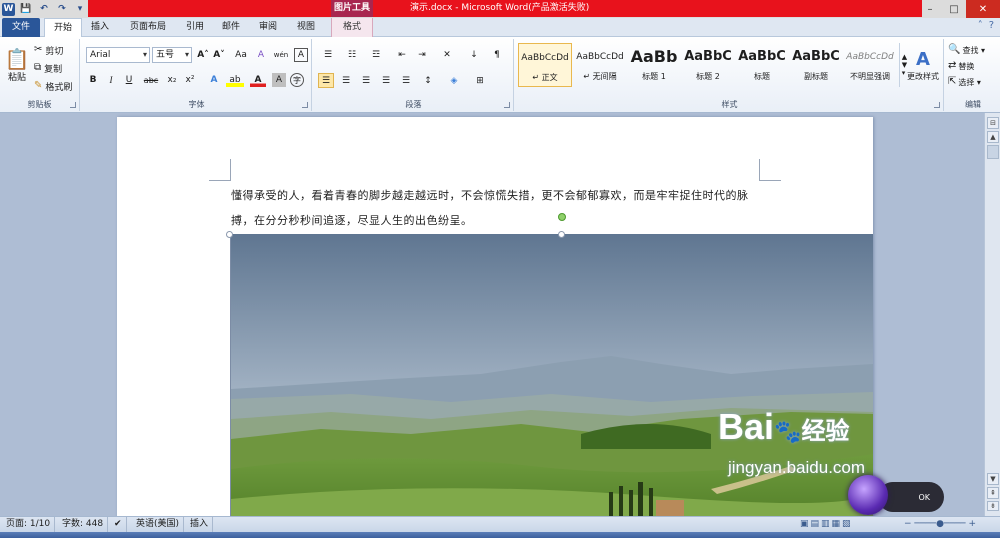  What do you see at coordinates (654, 65) in the screenshot?
I see `style-heading-1: AaBb 标题 1` at bounding box center [654, 65].